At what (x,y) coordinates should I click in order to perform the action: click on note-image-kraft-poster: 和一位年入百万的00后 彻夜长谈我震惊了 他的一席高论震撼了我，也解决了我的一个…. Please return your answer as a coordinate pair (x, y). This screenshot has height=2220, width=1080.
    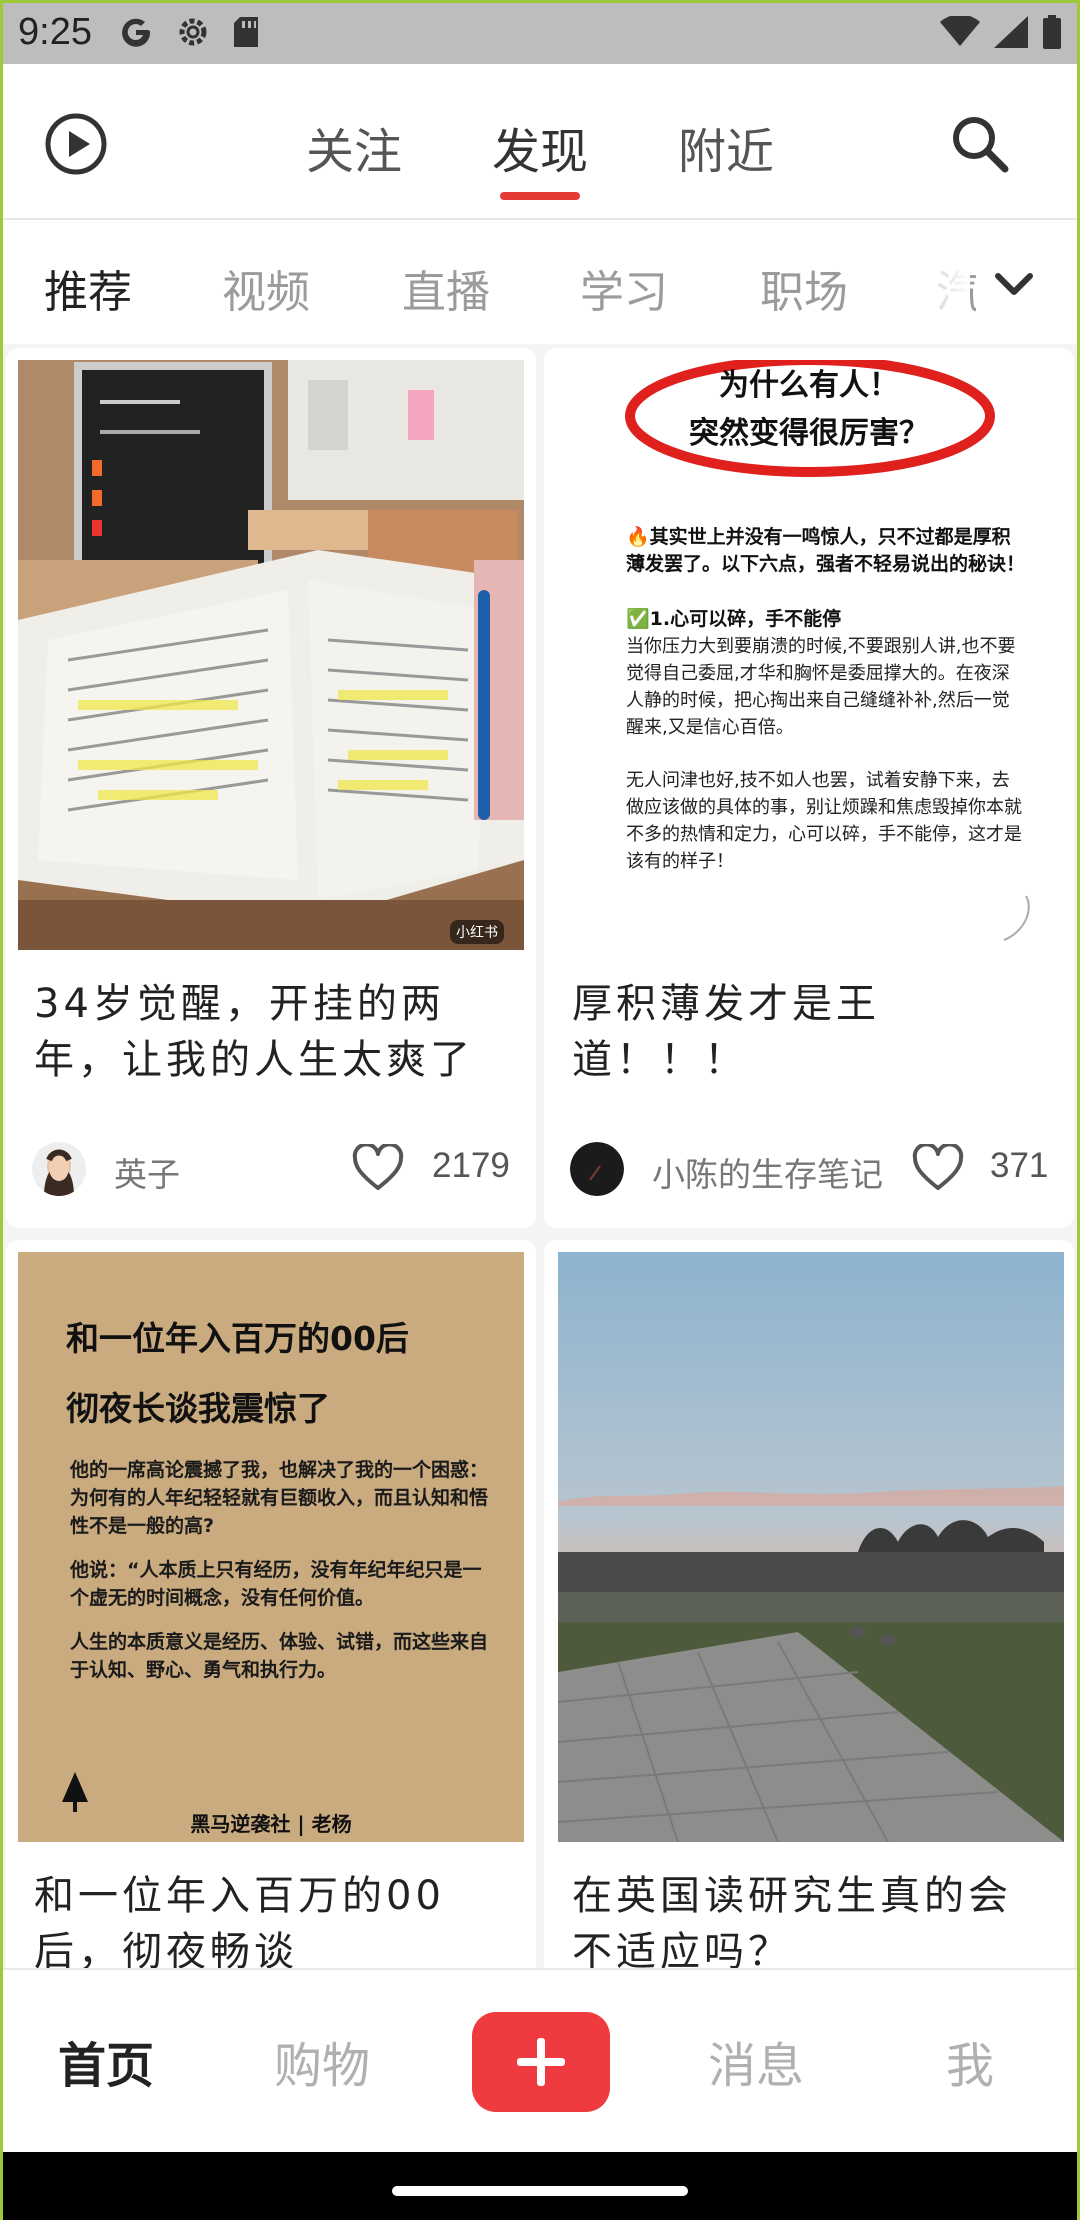
    Looking at the image, I should click on (271, 1547).